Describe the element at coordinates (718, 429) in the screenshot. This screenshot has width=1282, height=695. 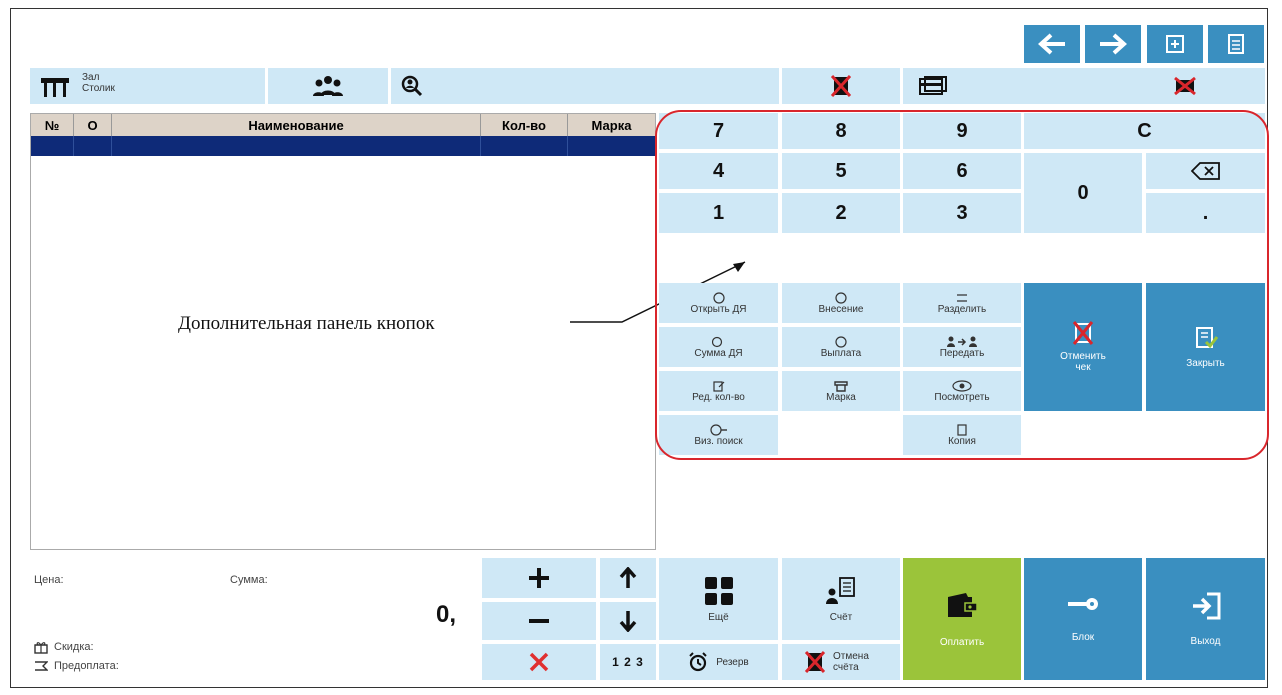
I see `visual-search-icon` at that location.